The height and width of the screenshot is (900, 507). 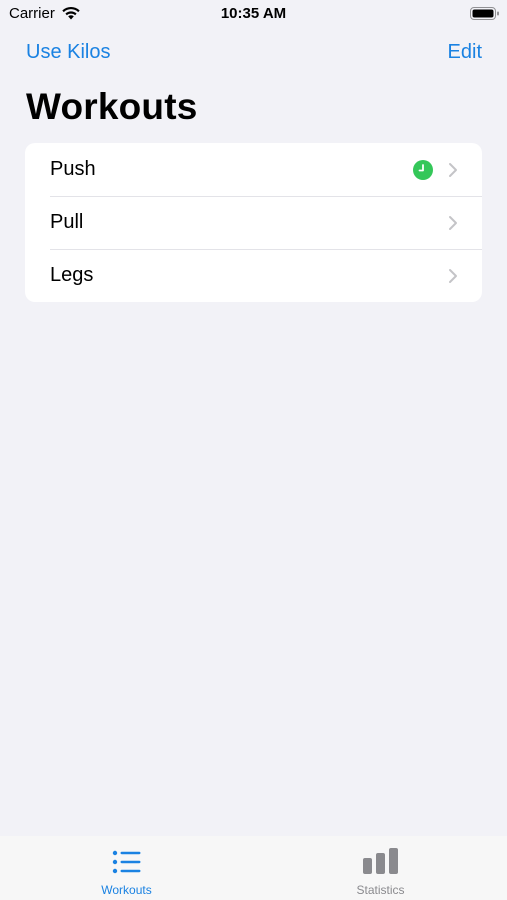 I want to click on tab-statistics: Statistics, so click(x=380, y=868).